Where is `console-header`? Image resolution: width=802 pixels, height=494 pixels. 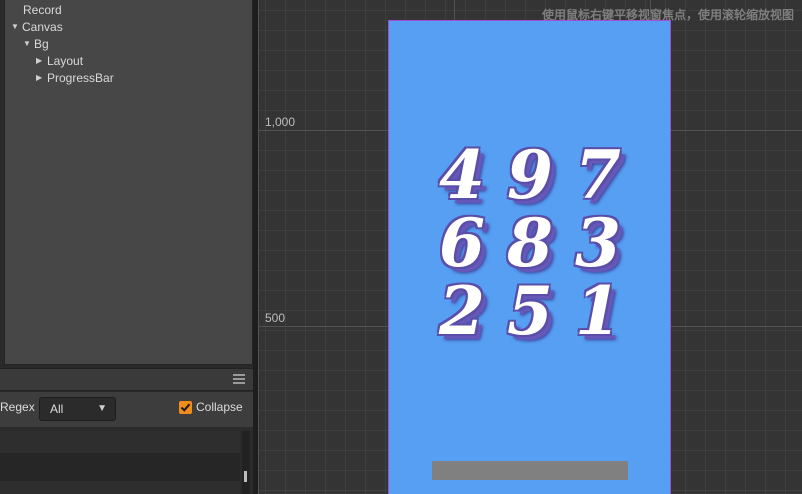 console-header is located at coordinates (126, 379).